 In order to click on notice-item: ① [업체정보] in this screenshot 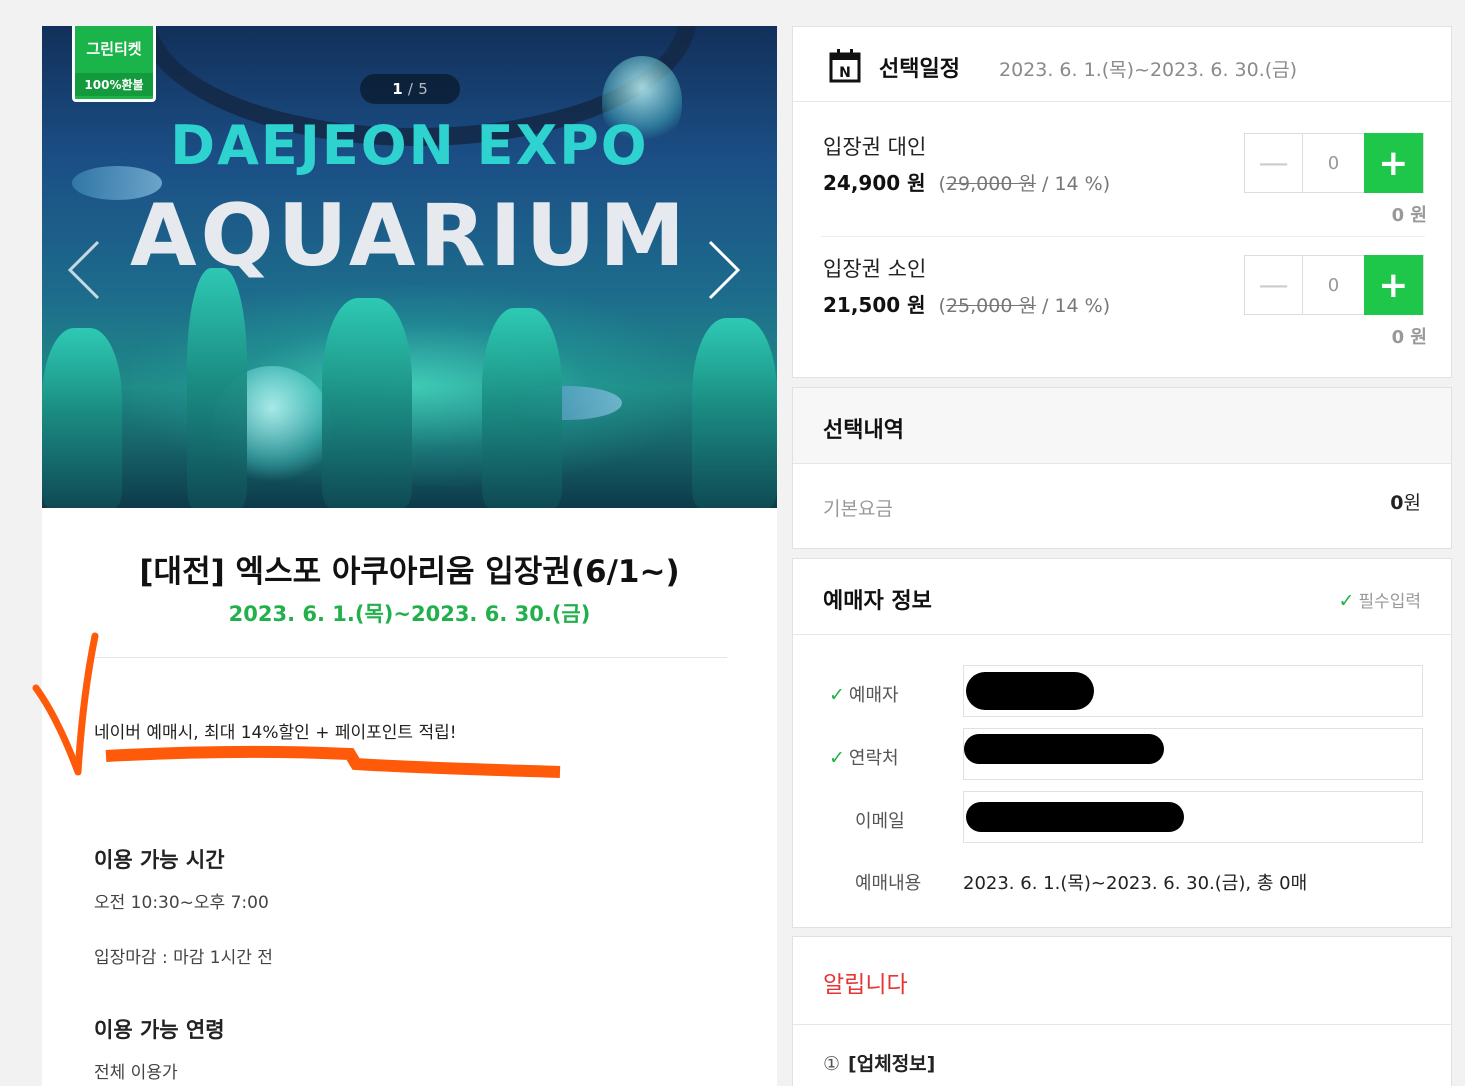, I will do `click(879, 1062)`.